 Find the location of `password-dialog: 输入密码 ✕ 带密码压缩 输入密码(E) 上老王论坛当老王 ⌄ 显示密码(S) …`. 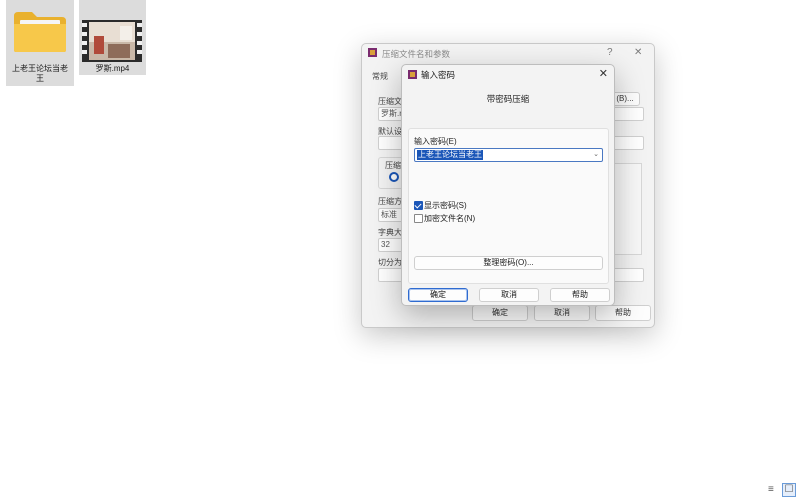

password-dialog: 输入密码 ✕ 带密码压缩 输入密码(E) 上老王论坛当老王 ⌄ 显示密码(S) … is located at coordinates (508, 185).